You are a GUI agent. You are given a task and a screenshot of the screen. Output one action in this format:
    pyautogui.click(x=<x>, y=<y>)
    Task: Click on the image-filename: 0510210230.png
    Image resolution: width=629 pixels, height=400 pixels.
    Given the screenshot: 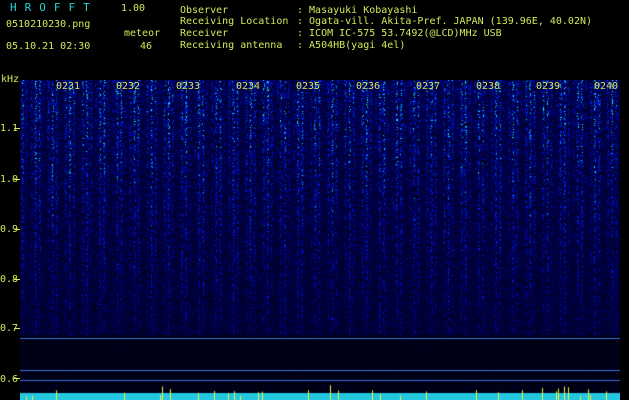 What is the action you would take?
    pyautogui.click(x=48, y=24)
    